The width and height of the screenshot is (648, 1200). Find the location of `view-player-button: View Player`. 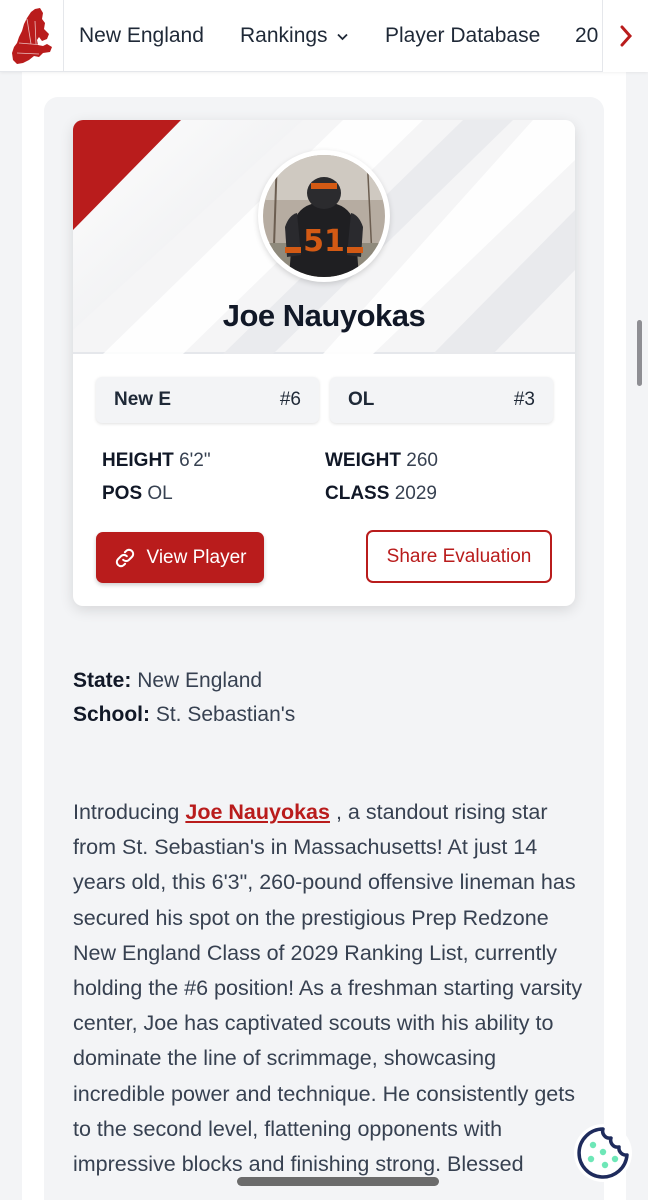

view-player-button: View Player is located at coordinates (180, 557).